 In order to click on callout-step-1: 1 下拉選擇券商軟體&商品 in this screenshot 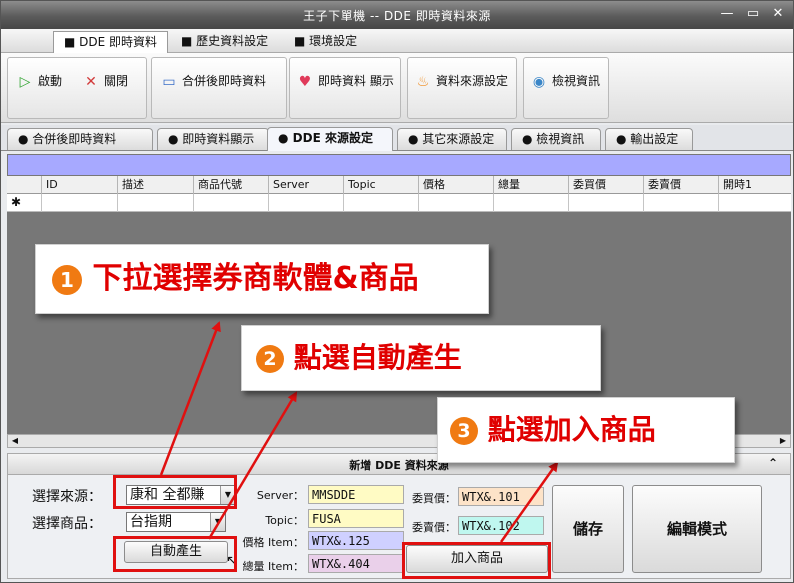, I will do `click(262, 279)`.